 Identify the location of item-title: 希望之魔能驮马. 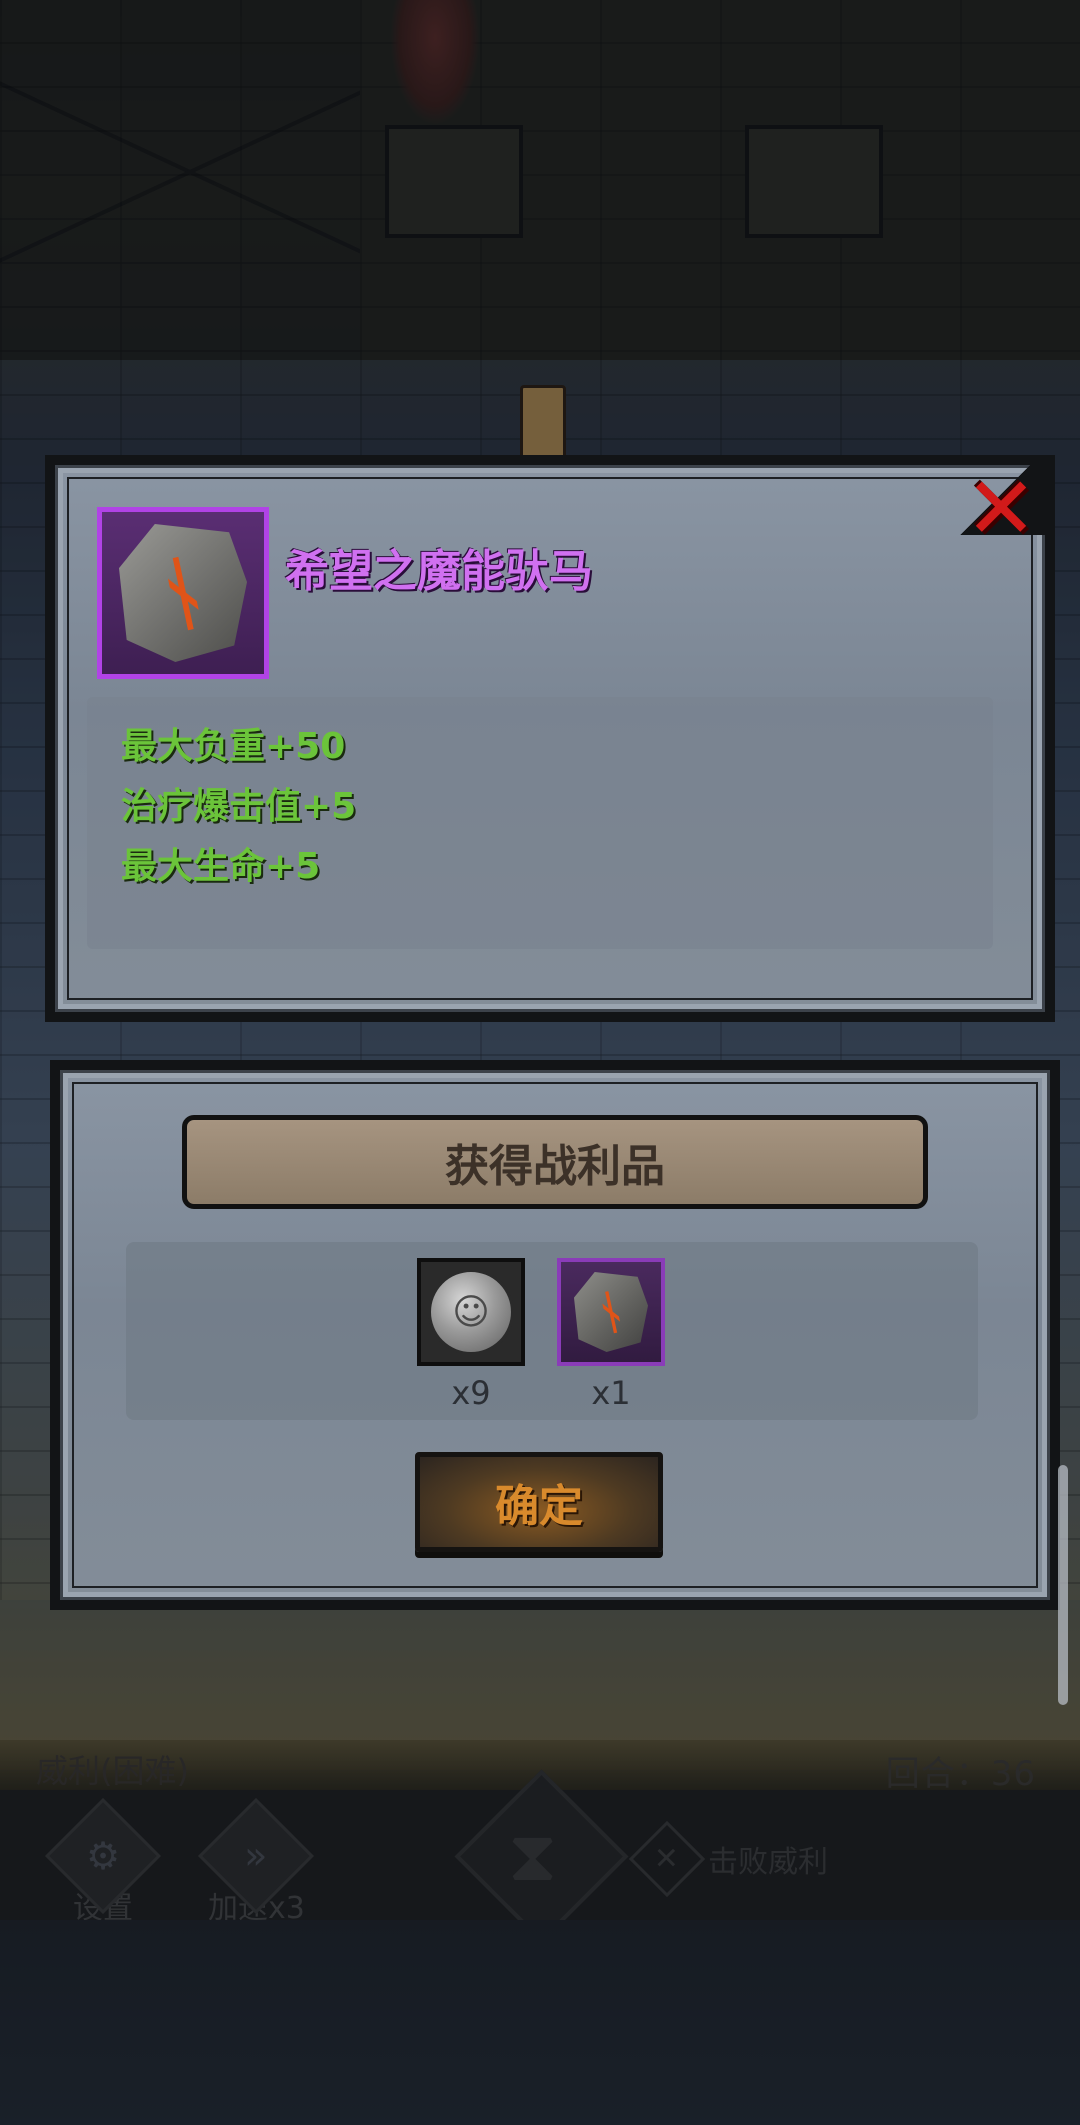
(439, 571).